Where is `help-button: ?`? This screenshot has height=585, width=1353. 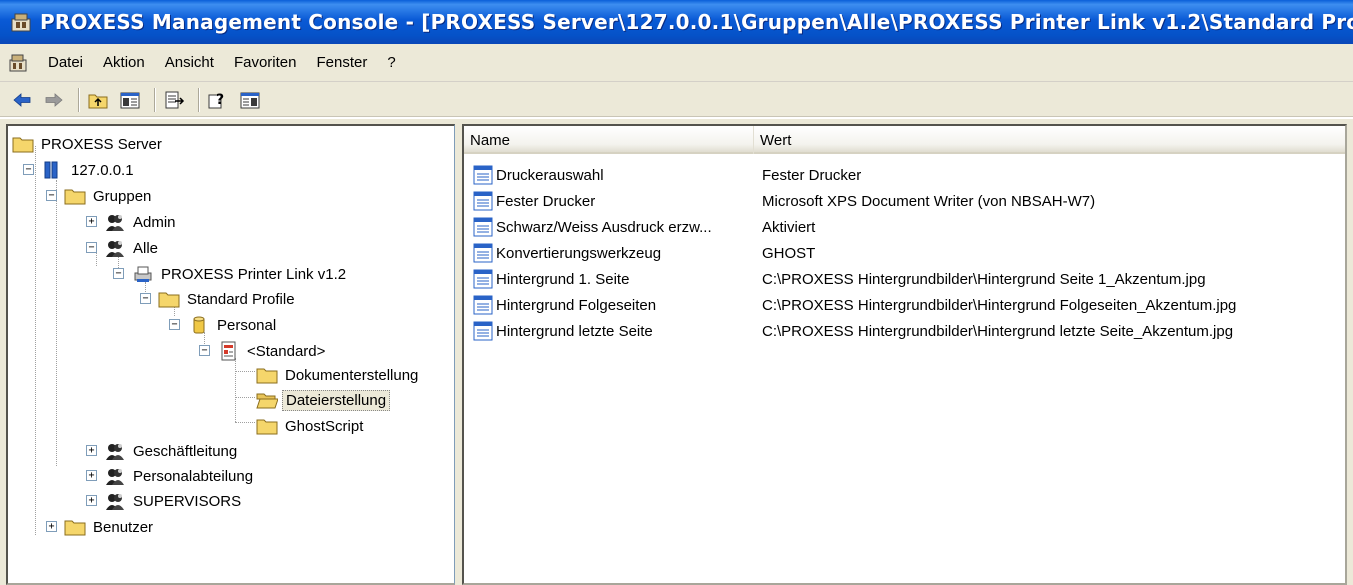
help-button: ? is located at coordinates (218, 100).